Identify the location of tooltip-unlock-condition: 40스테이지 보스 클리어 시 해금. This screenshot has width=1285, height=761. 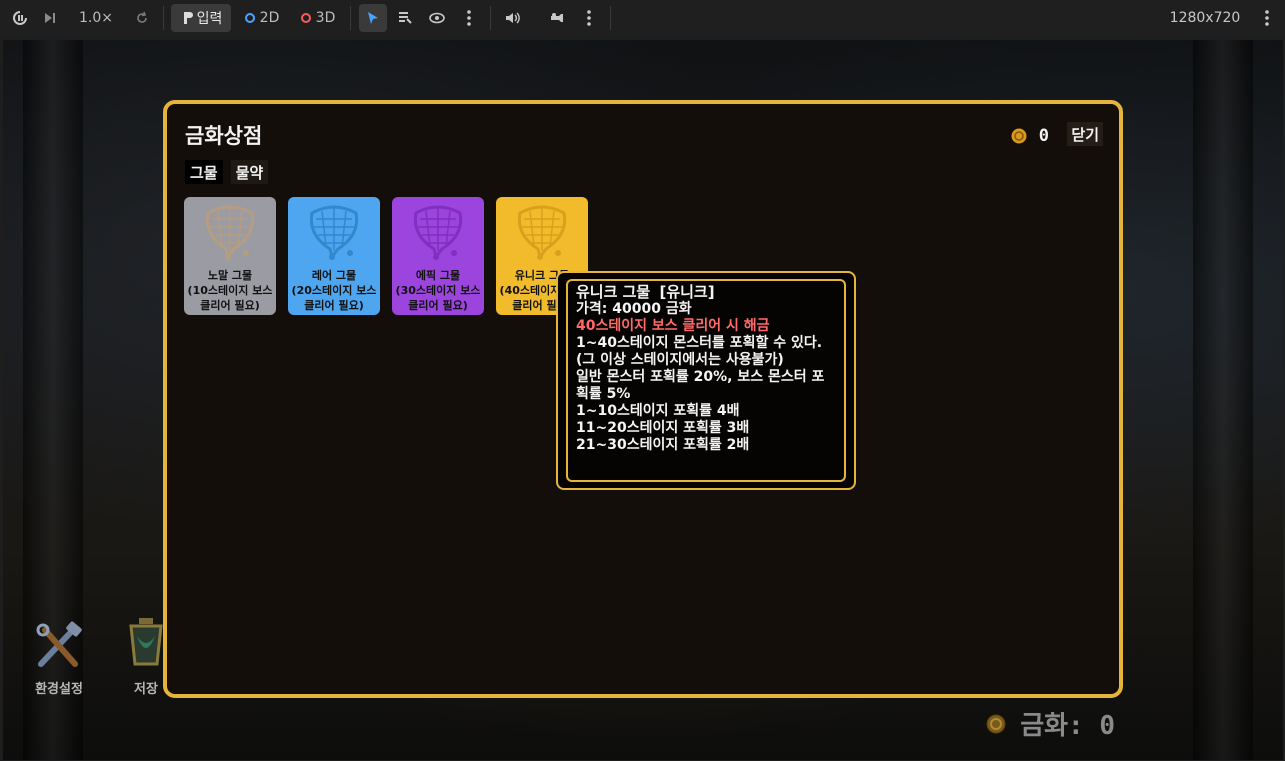
(673, 326).